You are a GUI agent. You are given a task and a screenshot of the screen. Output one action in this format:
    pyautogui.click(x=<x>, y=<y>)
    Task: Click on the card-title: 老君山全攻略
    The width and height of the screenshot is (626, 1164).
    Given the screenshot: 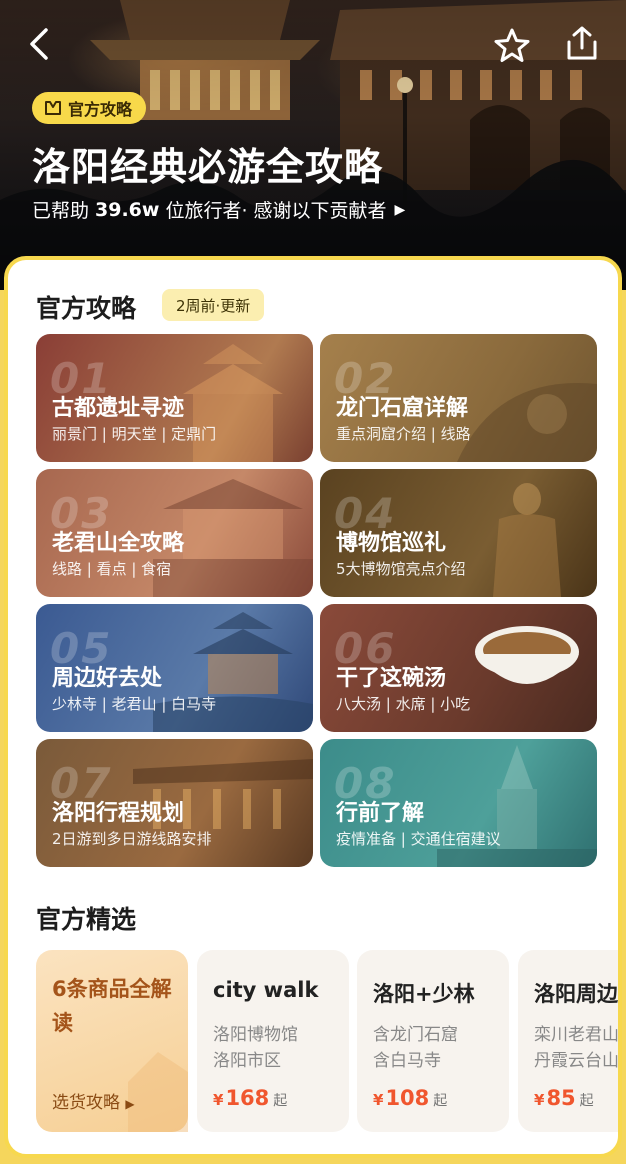 What is the action you would take?
    pyautogui.click(x=118, y=543)
    